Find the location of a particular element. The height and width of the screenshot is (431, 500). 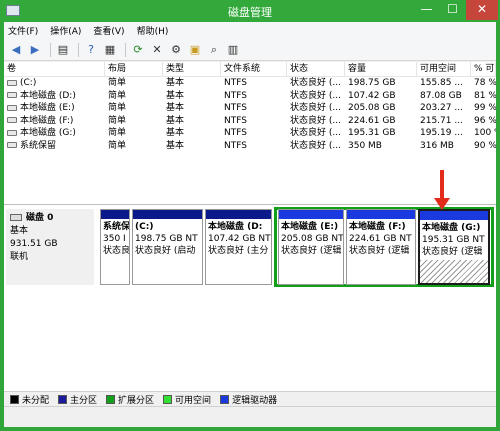

partition-c: (C:) 198.75 GB NT 状态良好 (启动 is located at coordinates (167, 247).